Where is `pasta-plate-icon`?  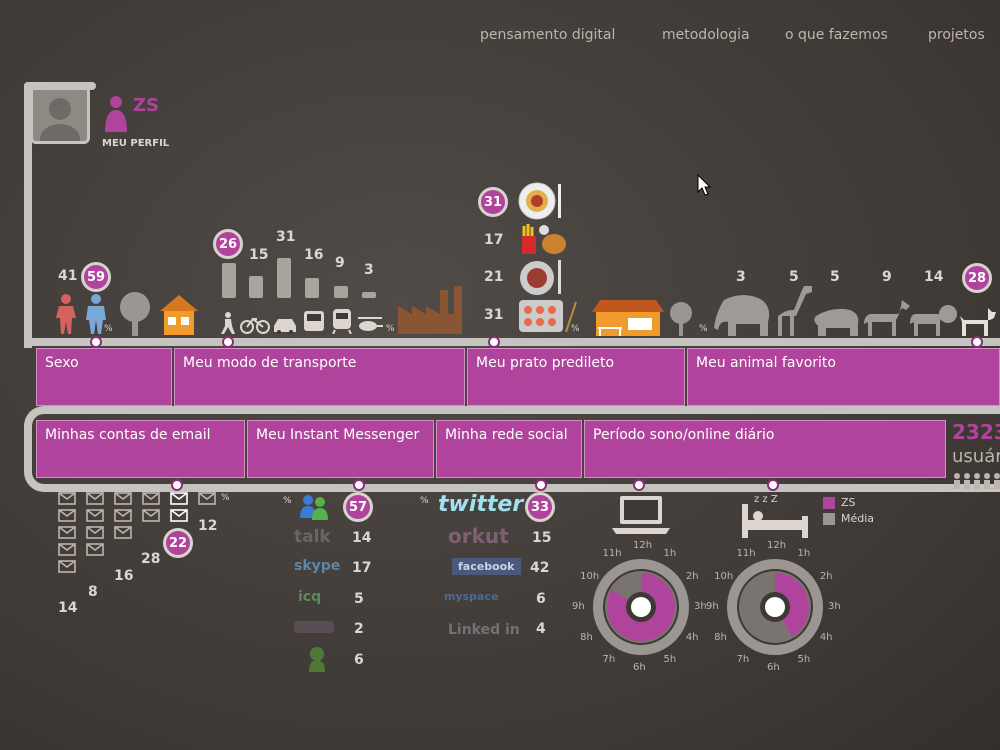
pasta-plate-icon is located at coordinates (543, 201).